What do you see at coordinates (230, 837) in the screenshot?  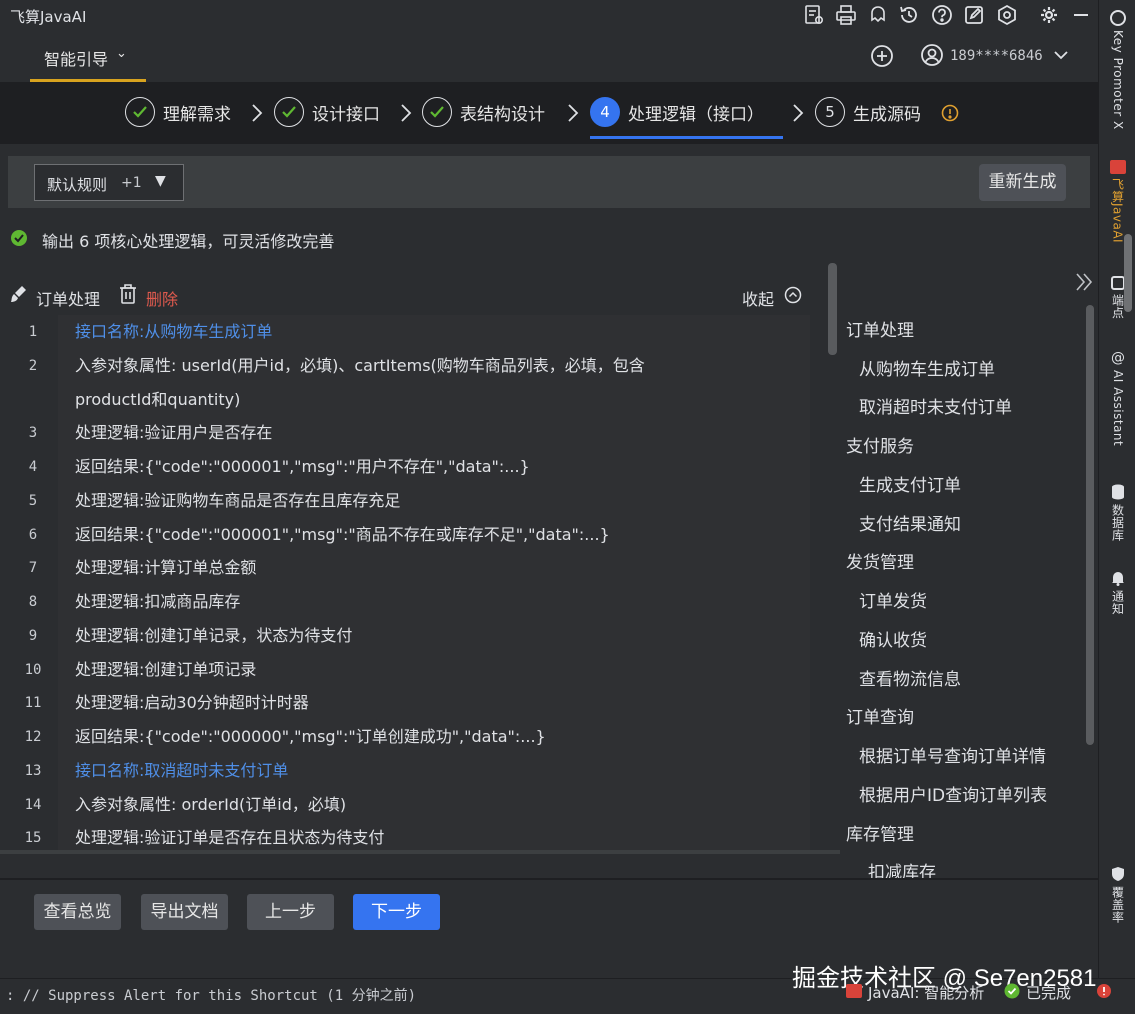 I see `line-text: 处理逻辑:验证订单是否存在且状态为待支付` at bounding box center [230, 837].